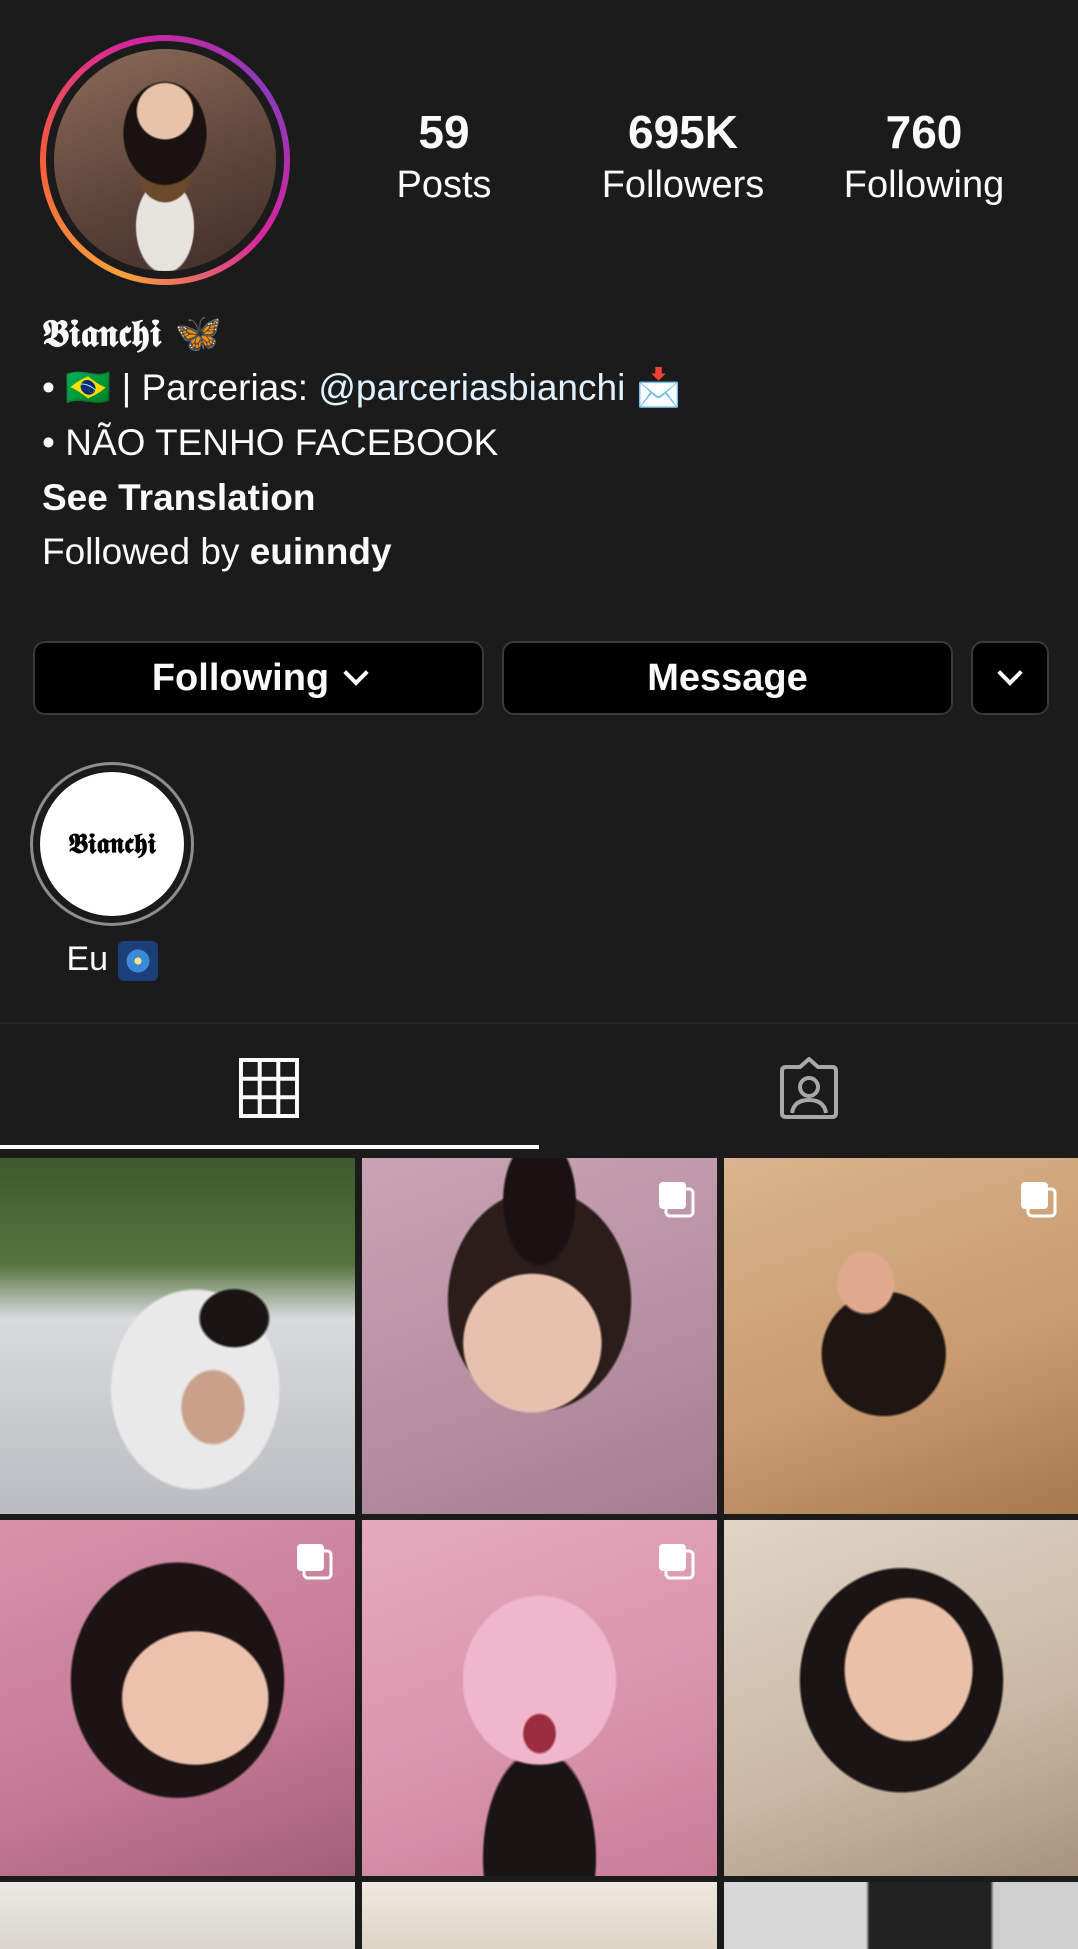 The height and width of the screenshot is (1949, 1078). I want to click on stat-posts: 59 Posts, so click(444, 157).